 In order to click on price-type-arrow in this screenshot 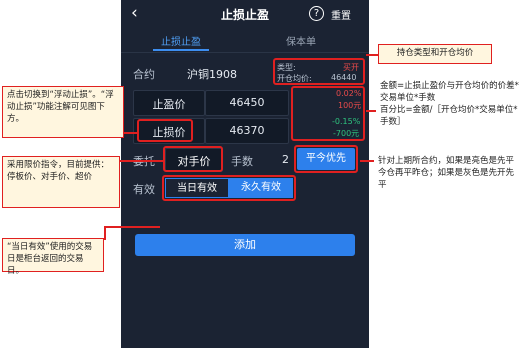, I will do `click(142, 161)`.